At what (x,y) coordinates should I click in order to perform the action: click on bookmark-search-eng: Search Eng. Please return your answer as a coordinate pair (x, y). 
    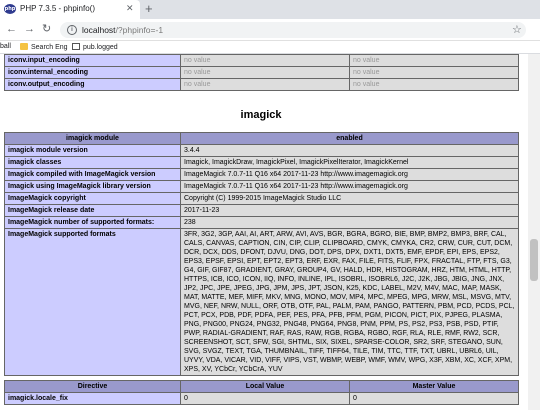
    Looking at the image, I should click on (44, 47).